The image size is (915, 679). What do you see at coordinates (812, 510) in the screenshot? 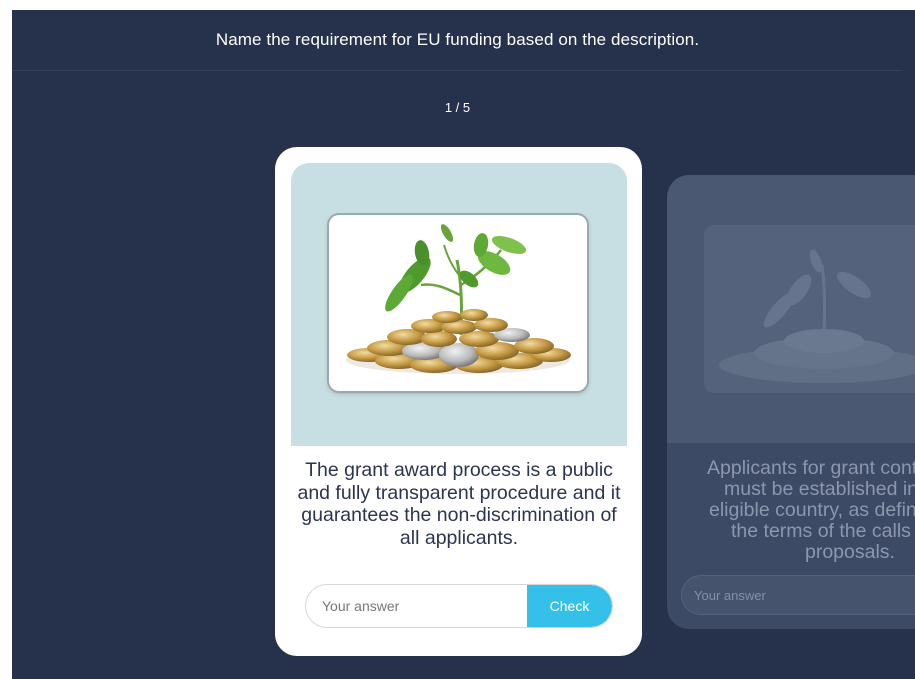
I see `description-line: eligible country, as defin` at bounding box center [812, 510].